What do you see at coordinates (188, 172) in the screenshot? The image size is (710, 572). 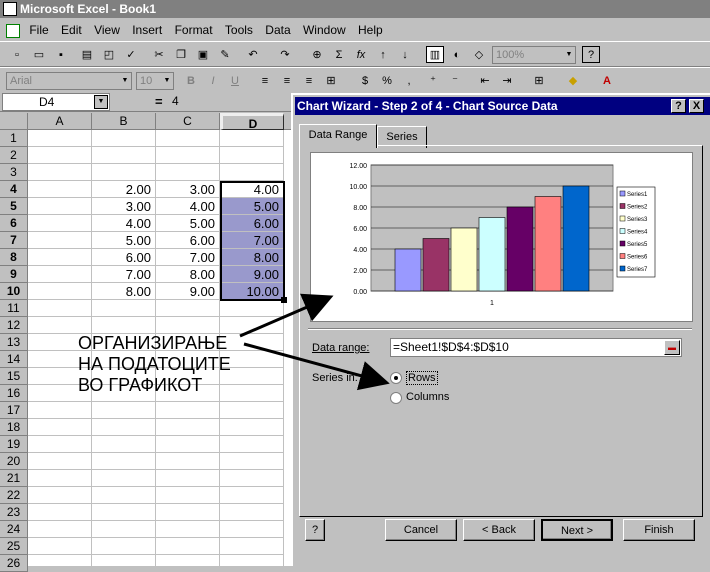 I see `cell-c3` at bounding box center [188, 172].